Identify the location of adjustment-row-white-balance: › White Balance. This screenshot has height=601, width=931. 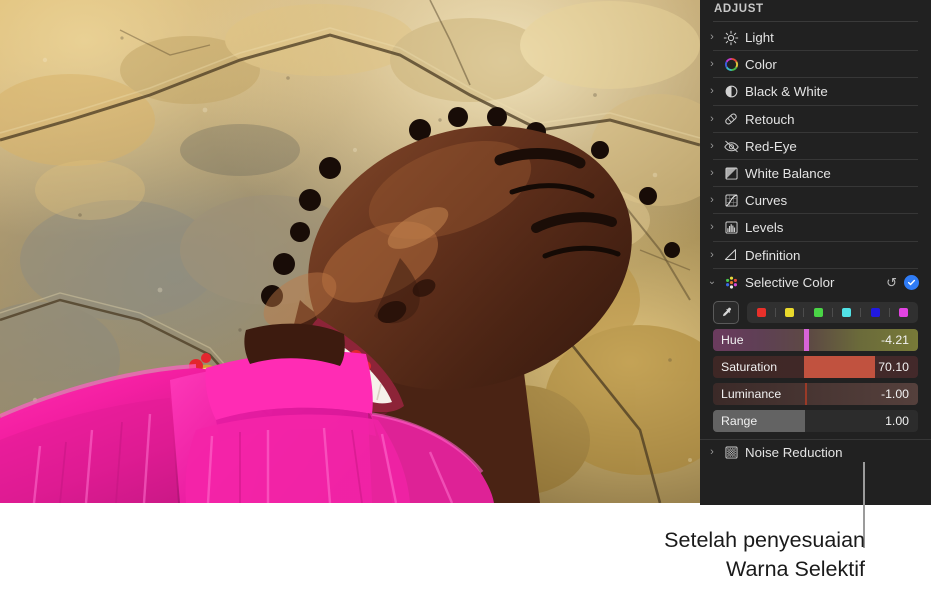
(815, 174).